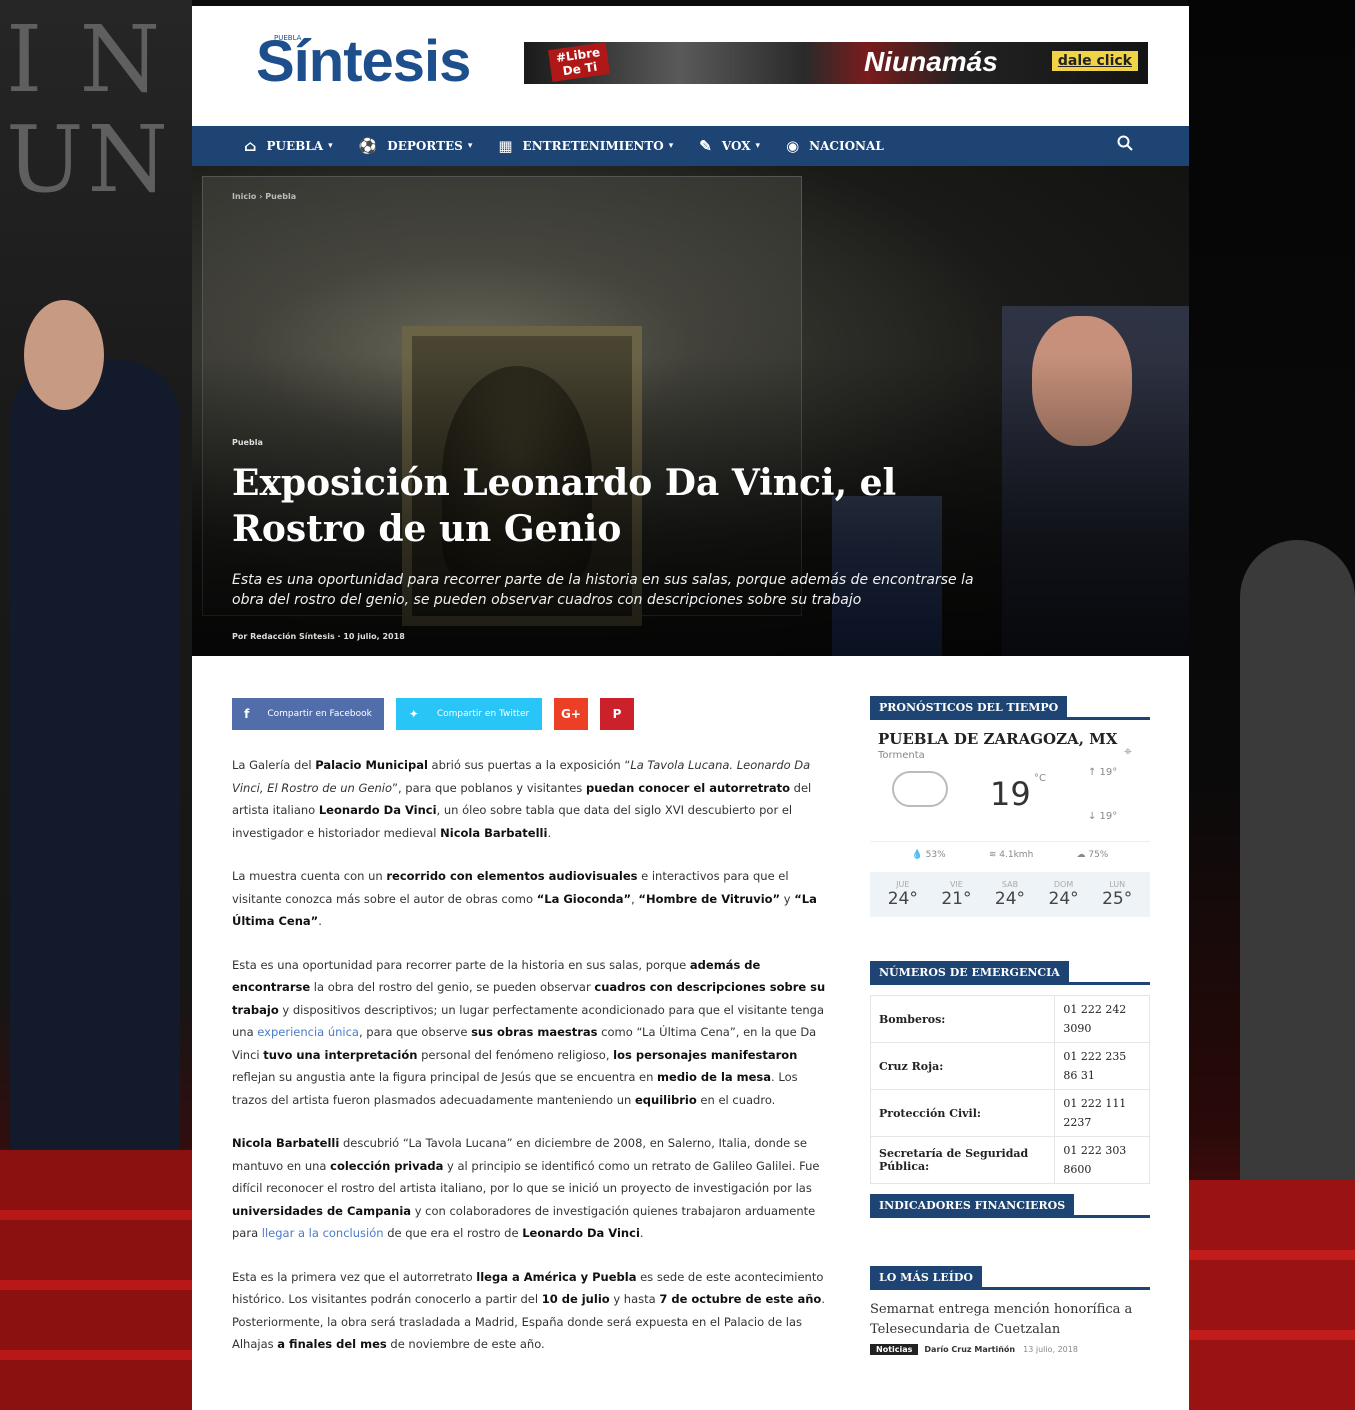  Describe the element at coordinates (1063, 884) in the screenshot. I see `forecast-day-name: DOM` at that location.